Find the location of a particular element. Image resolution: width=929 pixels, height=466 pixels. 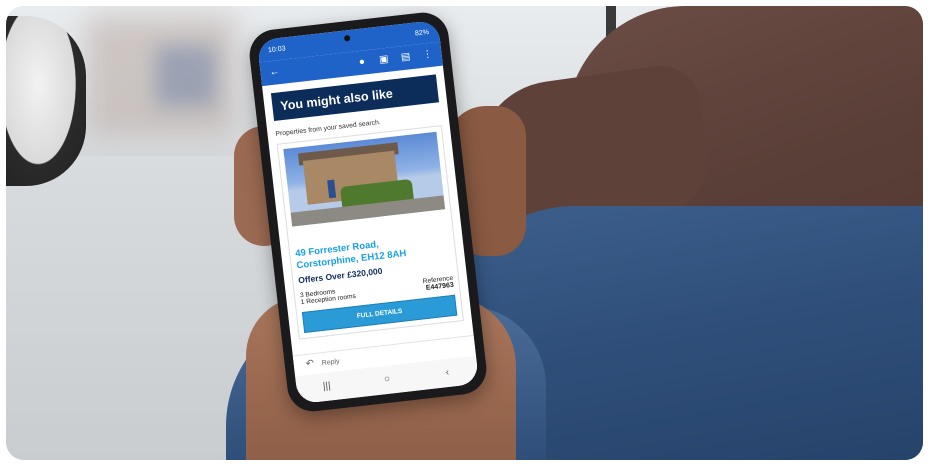

banner-title: You might also like is located at coordinates (355, 98).